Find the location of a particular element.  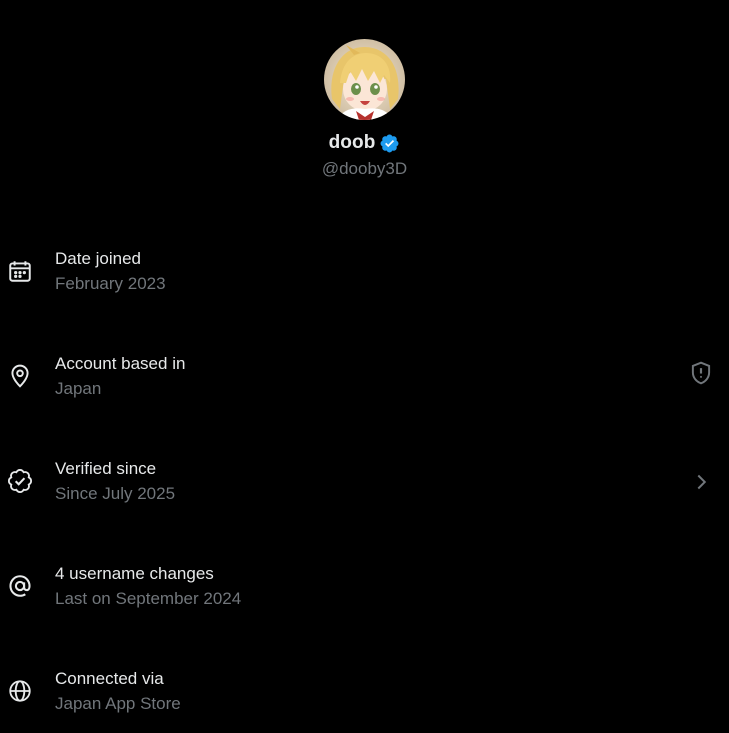

row-title: Connected via is located at coordinates (109, 678).